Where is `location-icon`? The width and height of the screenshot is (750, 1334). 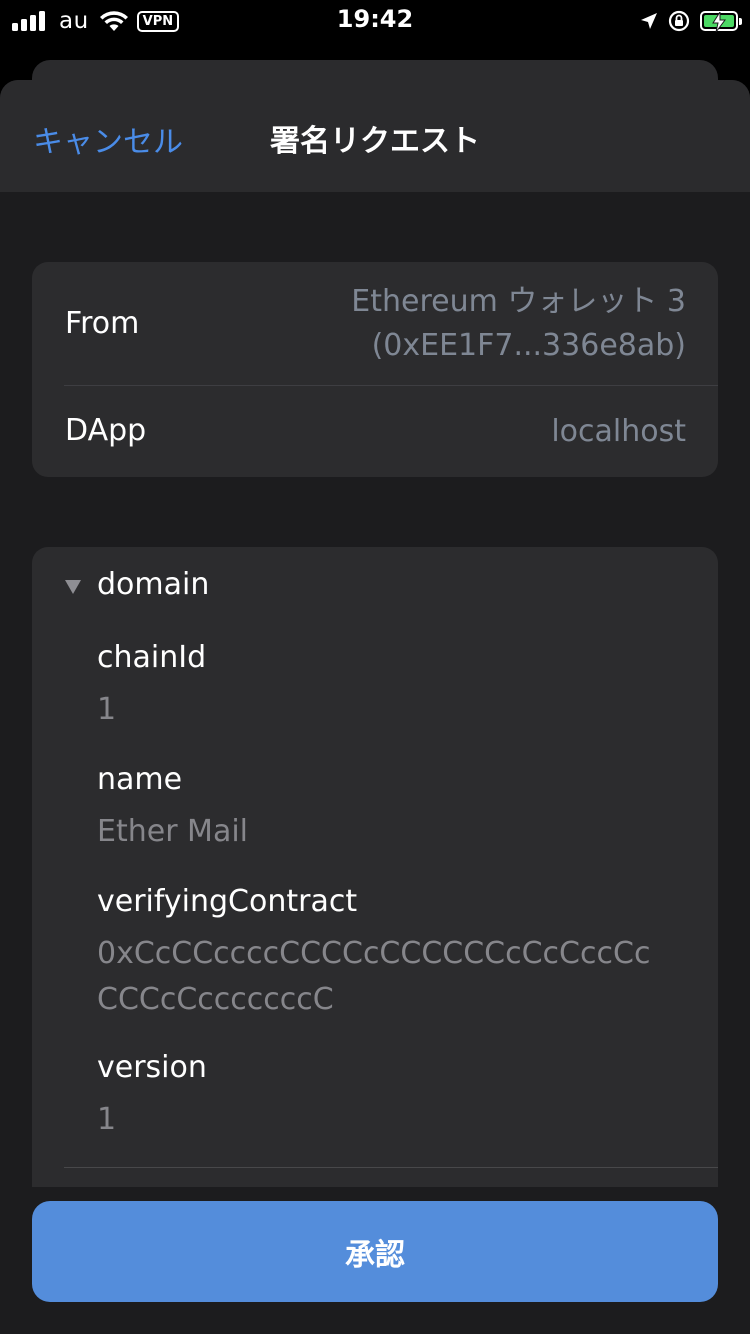
location-icon is located at coordinates (649, 21).